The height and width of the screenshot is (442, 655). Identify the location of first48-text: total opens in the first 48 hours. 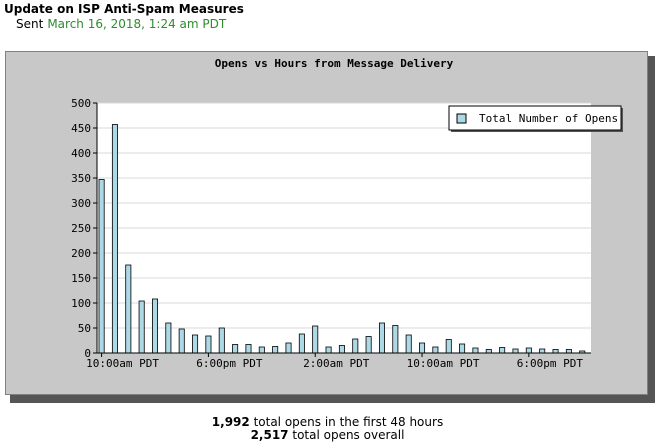
(348, 422).